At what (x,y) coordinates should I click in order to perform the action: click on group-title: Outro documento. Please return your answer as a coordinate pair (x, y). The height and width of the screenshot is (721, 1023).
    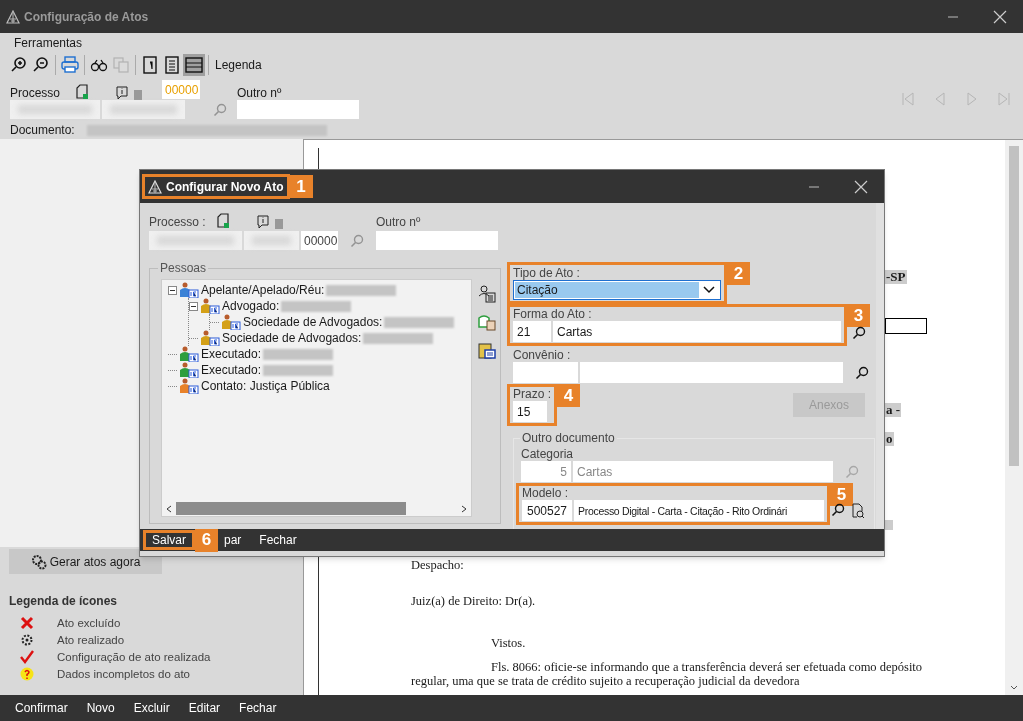
    Looking at the image, I should click on (568, 438).